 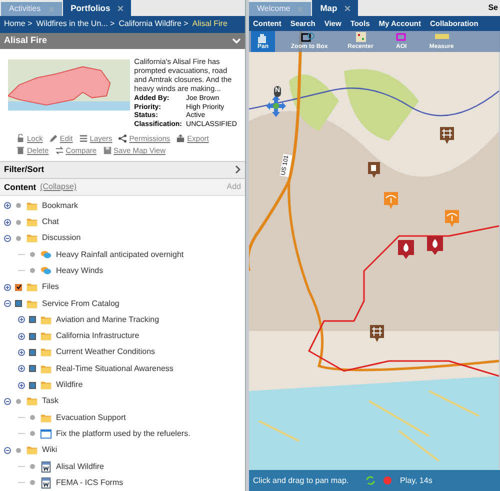 I want to click on chevron-down-icon, so click(x=236, y=41).